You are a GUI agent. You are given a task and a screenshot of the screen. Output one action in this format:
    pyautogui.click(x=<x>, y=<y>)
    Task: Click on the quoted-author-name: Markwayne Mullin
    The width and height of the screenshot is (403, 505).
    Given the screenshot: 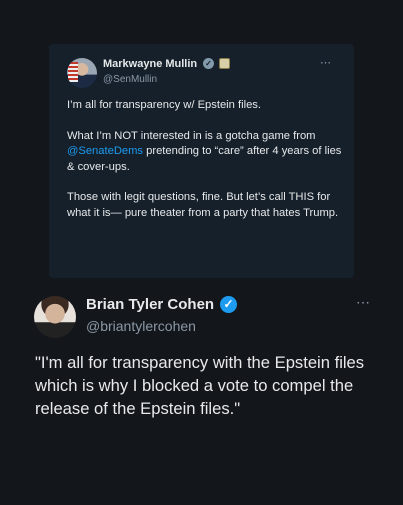 What is the action you would take?
    pyautogui.click(x=150, y=64)
    